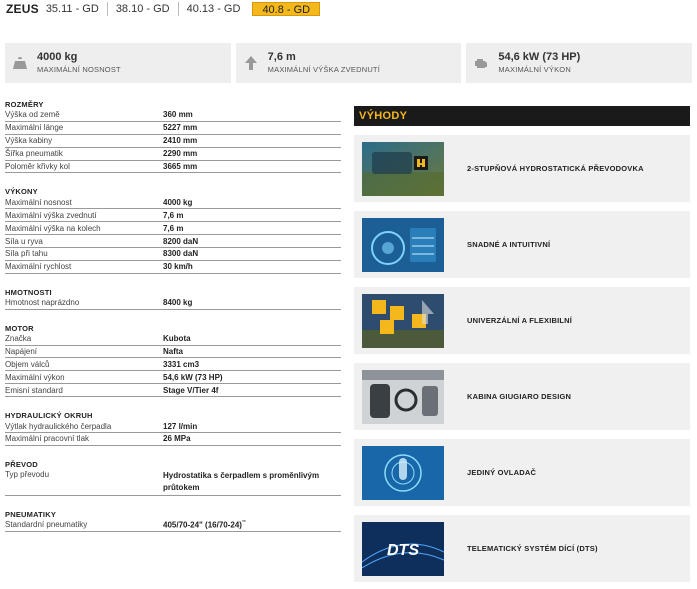 The width and height of the screenshot is (697, 589). I want to click on dts-logo-image: DTS, so click(403, 548).